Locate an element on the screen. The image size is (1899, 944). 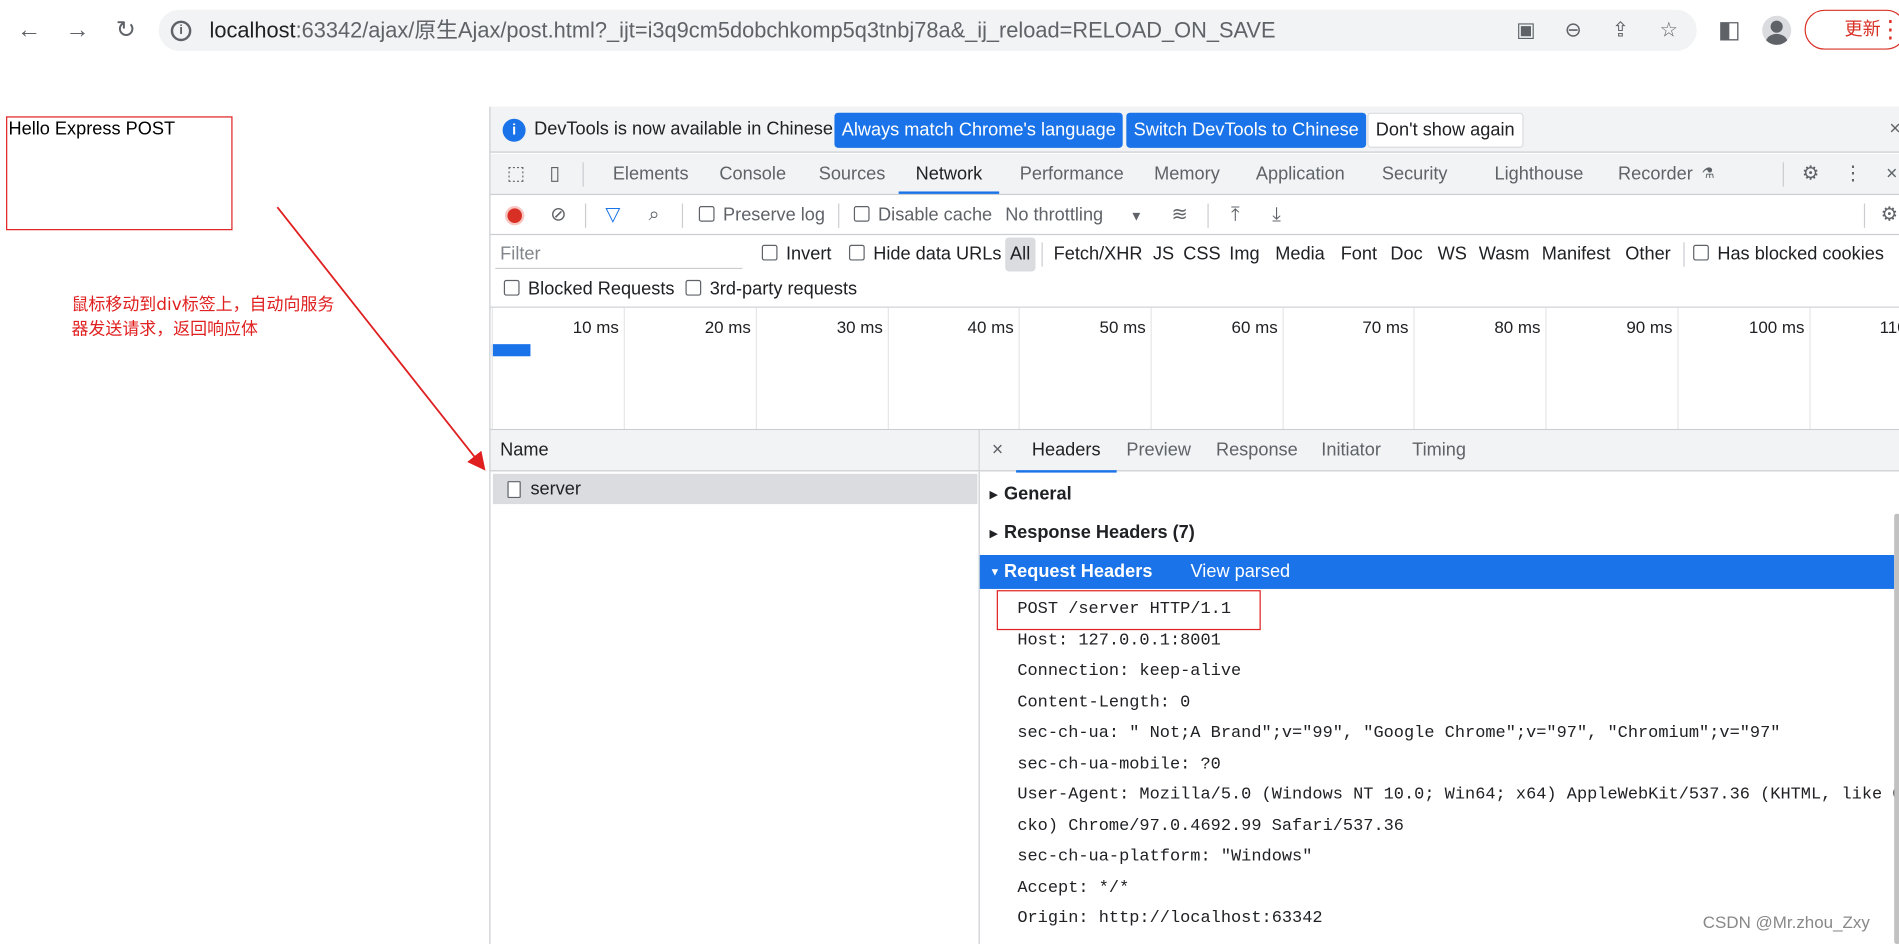
tab-preview: Preview is located at coordinates (1158, 450).